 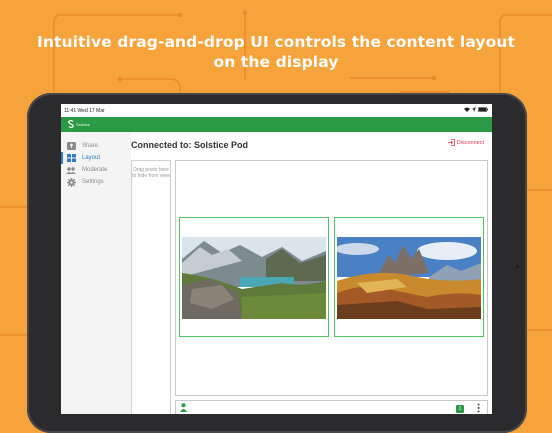 I want to click on headline-line-2: on the display, so click(x=276, y=62).